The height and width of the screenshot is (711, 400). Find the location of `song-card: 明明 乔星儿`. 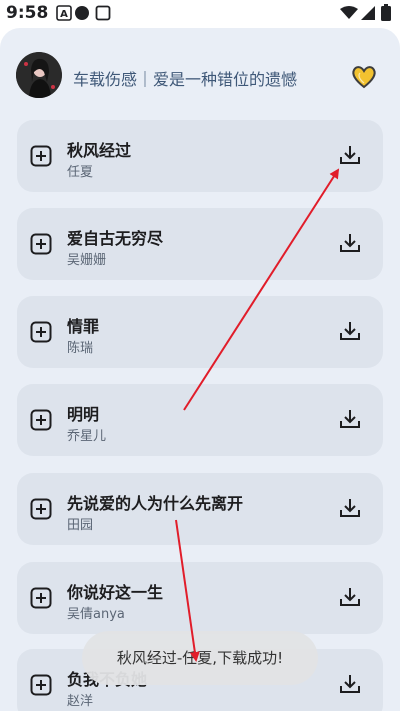

song-card: 明明 乔星儿 is located at coordinates (200, 420).